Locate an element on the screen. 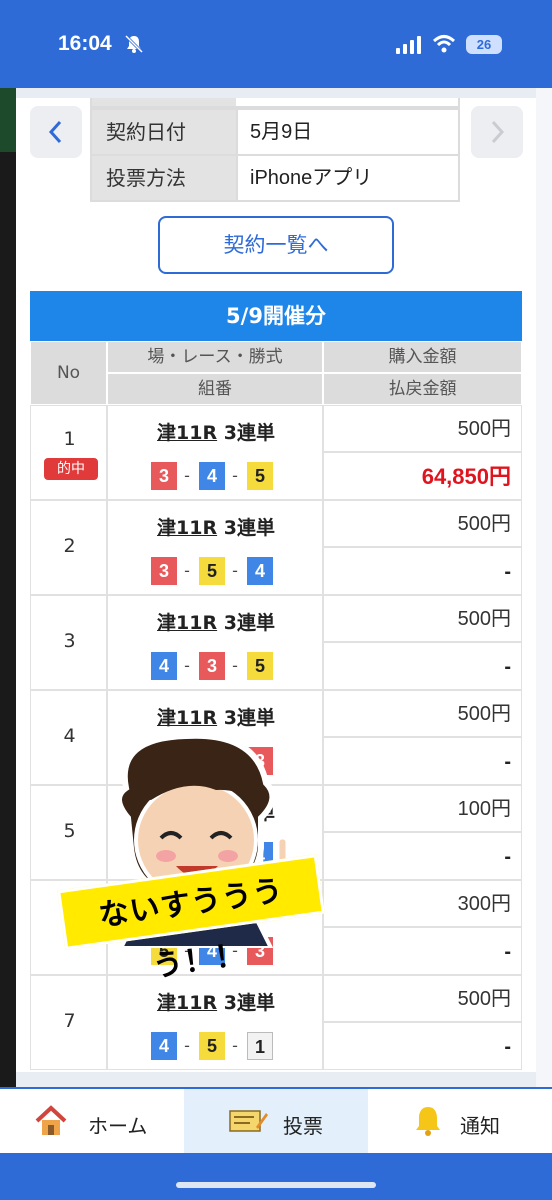  race-cell: 津11R 3連単 4-5-1 is located at coordinates (215, 1022).